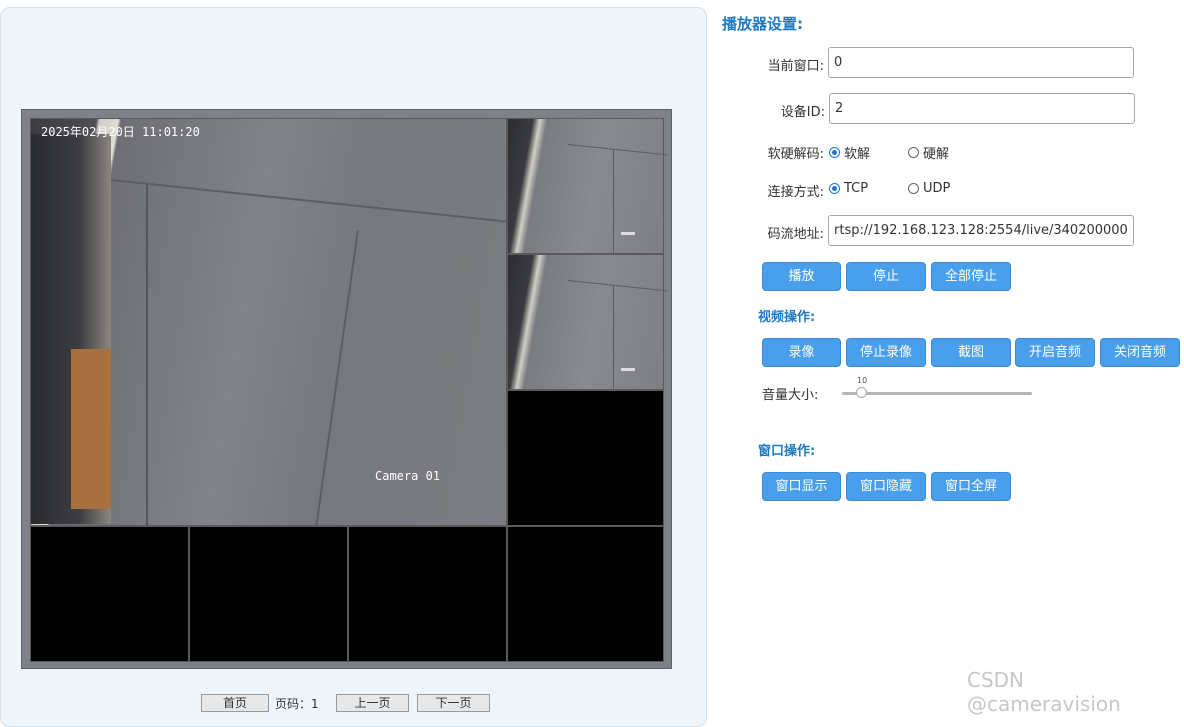 Image resolution: width=1184 pixels, height=727 pixels. I want to click on stream-url-input, so click(981, 230).